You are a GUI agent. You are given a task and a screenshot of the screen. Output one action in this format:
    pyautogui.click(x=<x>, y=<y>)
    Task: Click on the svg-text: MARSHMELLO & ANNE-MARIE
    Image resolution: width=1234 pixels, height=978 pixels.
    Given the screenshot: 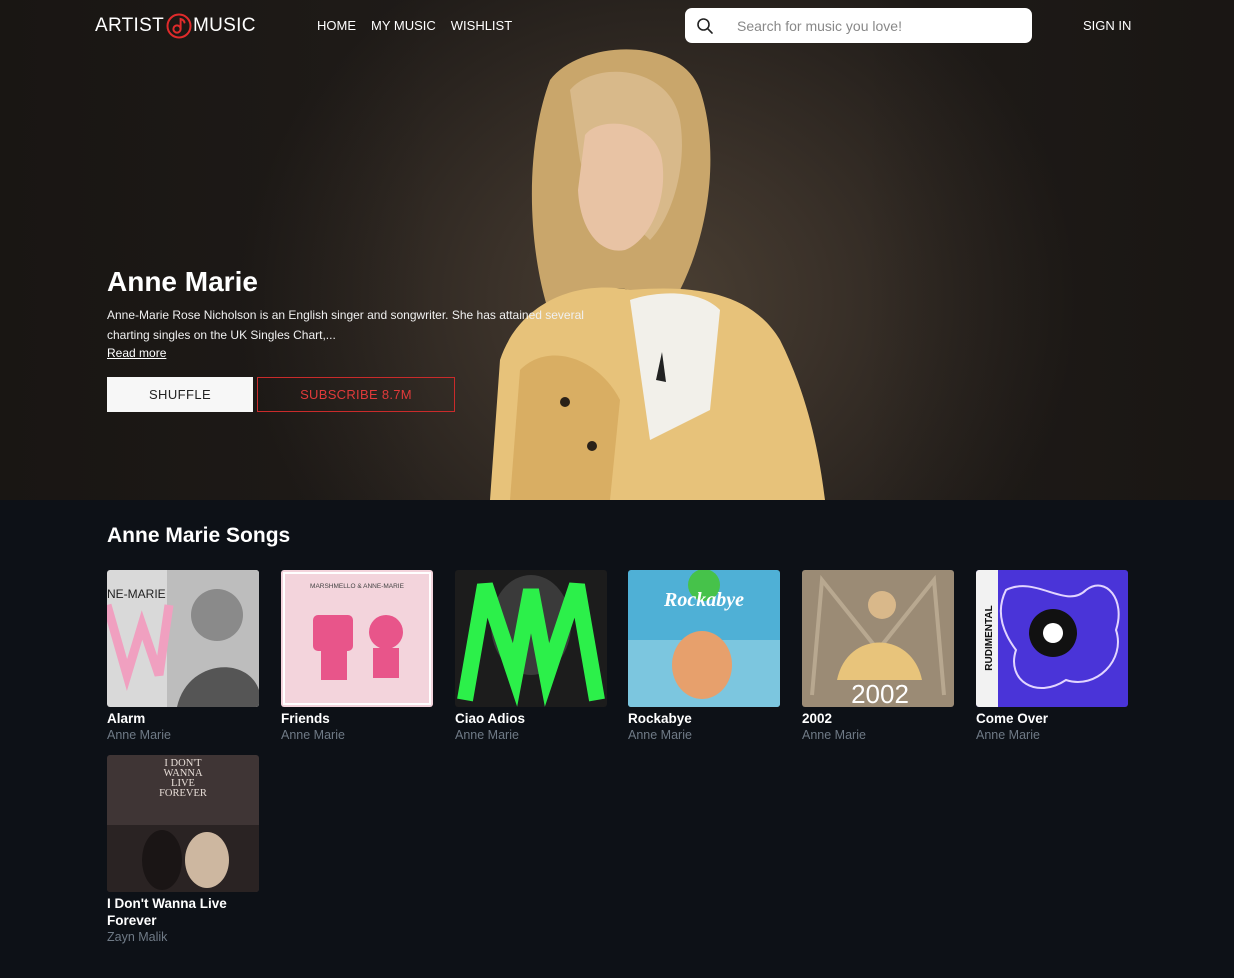 What is the action you would take?
    pyautogui.click(x=357, y=586)
    